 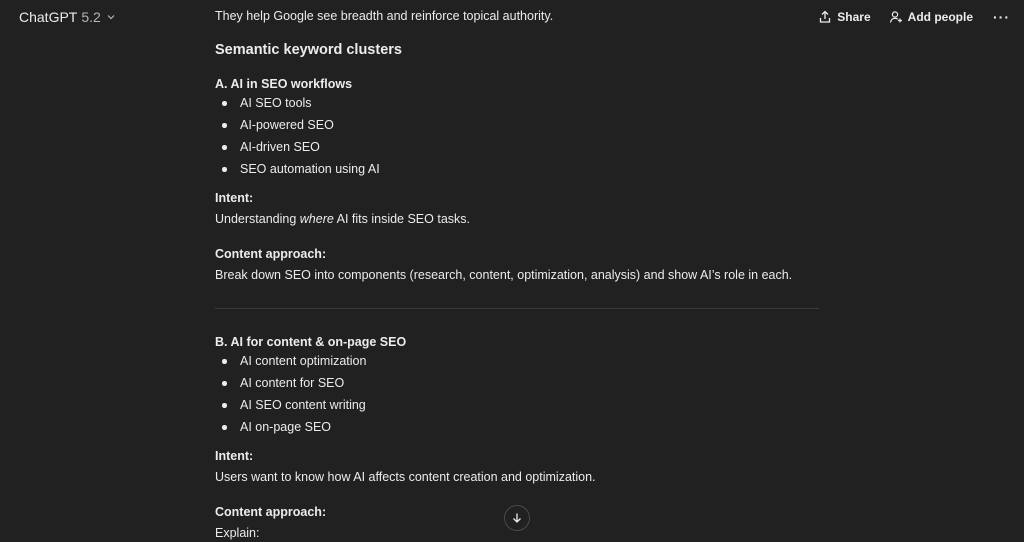 I want to click on scroll-to-bottom-button, so click(x=517, y=518).